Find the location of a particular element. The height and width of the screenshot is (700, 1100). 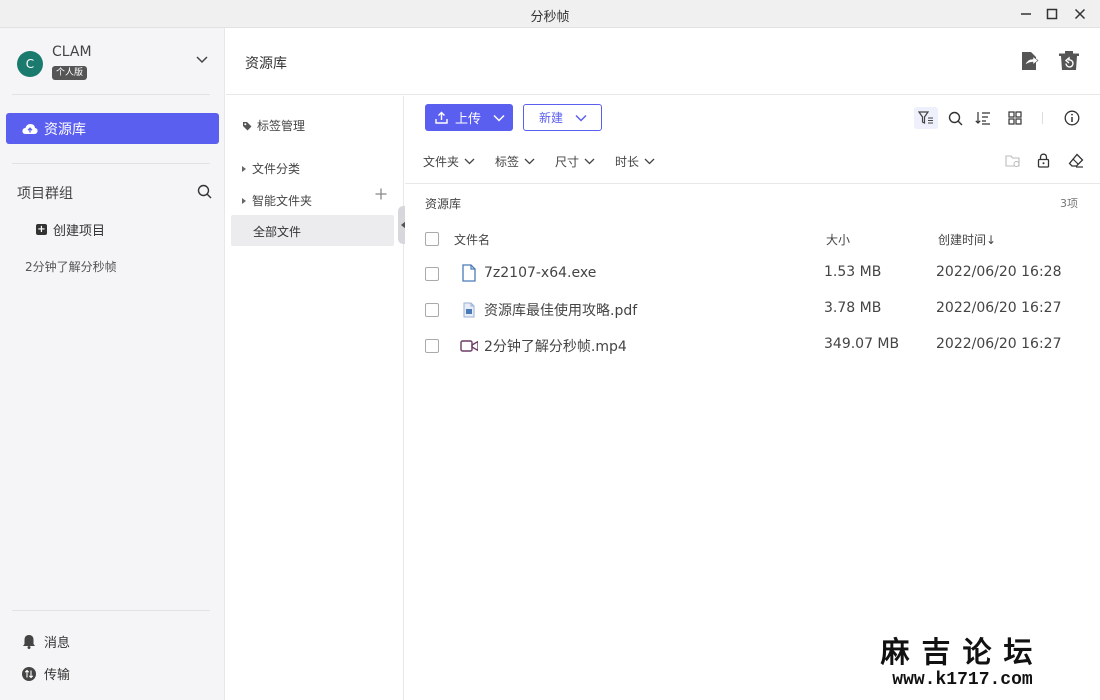

filter-size: 尺寸 is located at coordinates (575, 161).